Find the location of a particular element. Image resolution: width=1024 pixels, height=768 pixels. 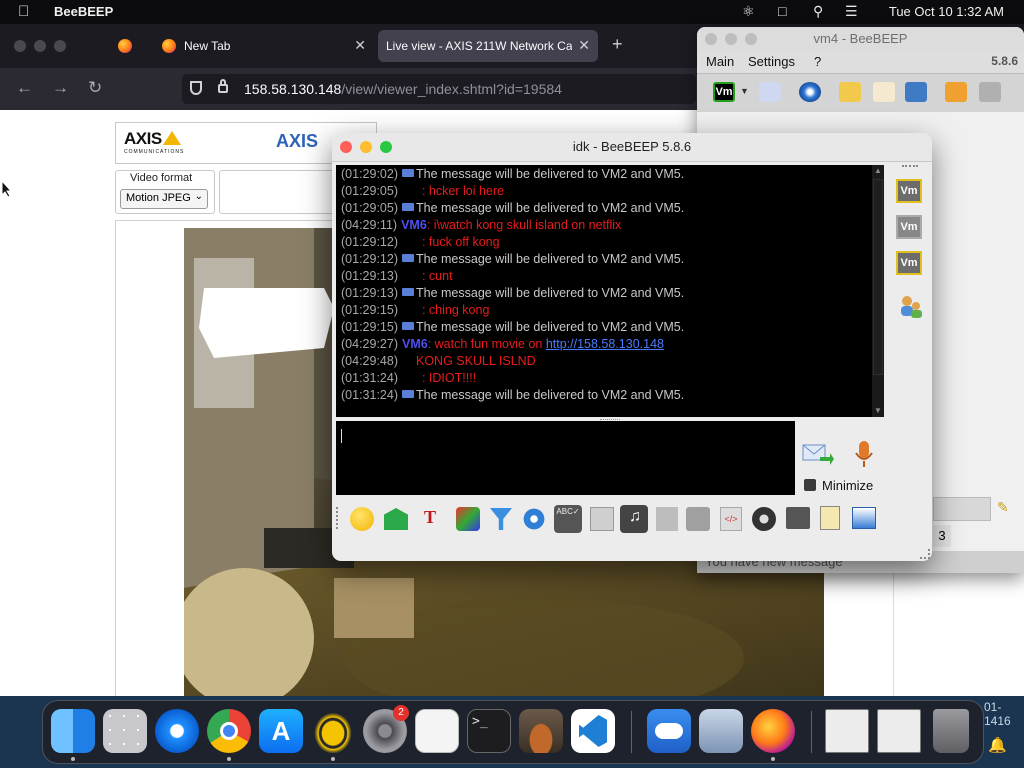

message-input is located at coordinates (565, 458).